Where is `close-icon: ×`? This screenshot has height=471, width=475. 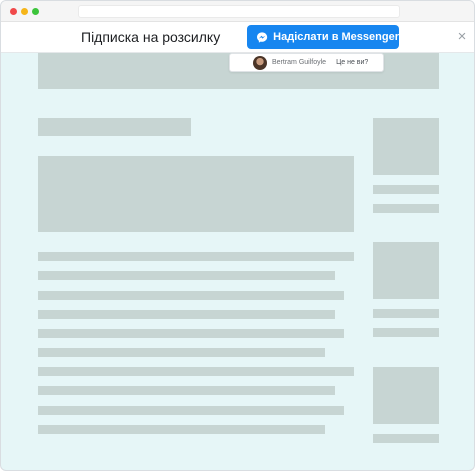 close-icon: × is located at coordinates (462, 37).